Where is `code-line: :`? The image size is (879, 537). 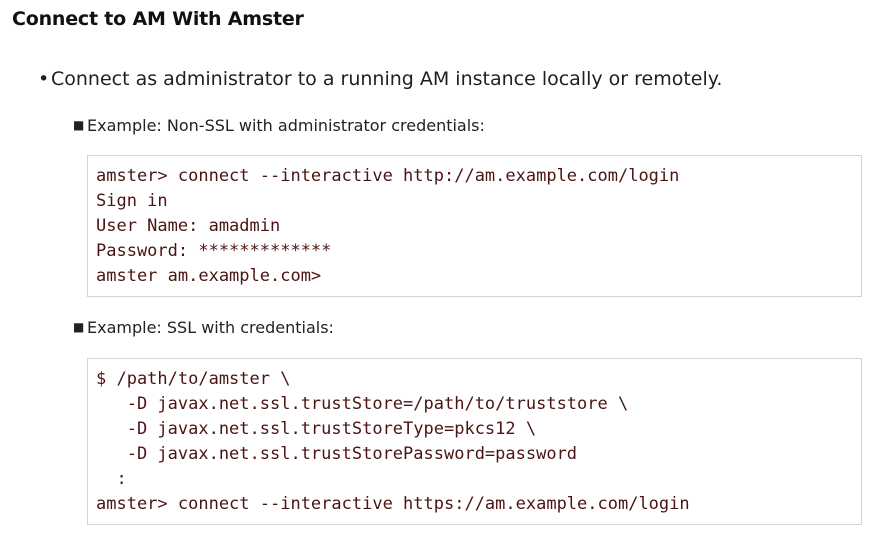
code-line: : is located at coordinates (111, 479).